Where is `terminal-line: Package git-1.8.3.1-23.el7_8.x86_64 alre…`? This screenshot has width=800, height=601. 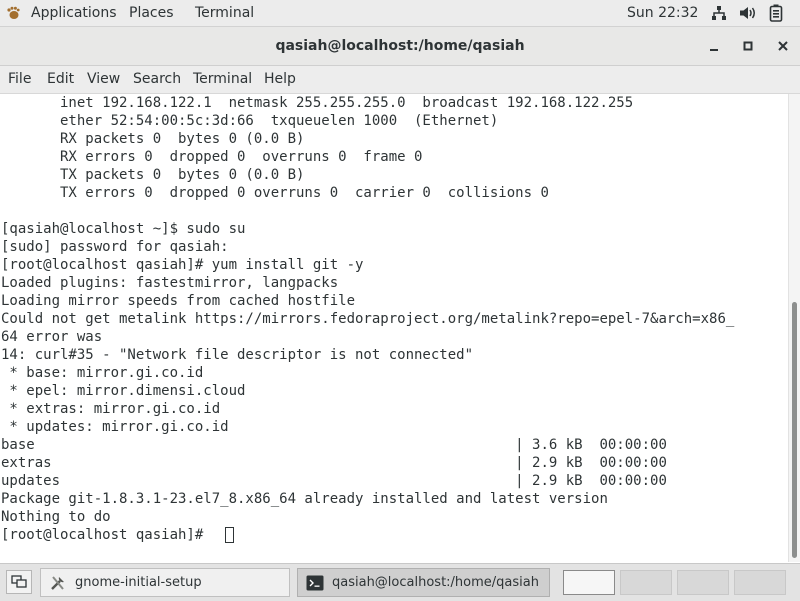
terminal-line: Package git-1.8.3.1-23.el7_8.x86_64 alre… is located at coordinates (304, 499).